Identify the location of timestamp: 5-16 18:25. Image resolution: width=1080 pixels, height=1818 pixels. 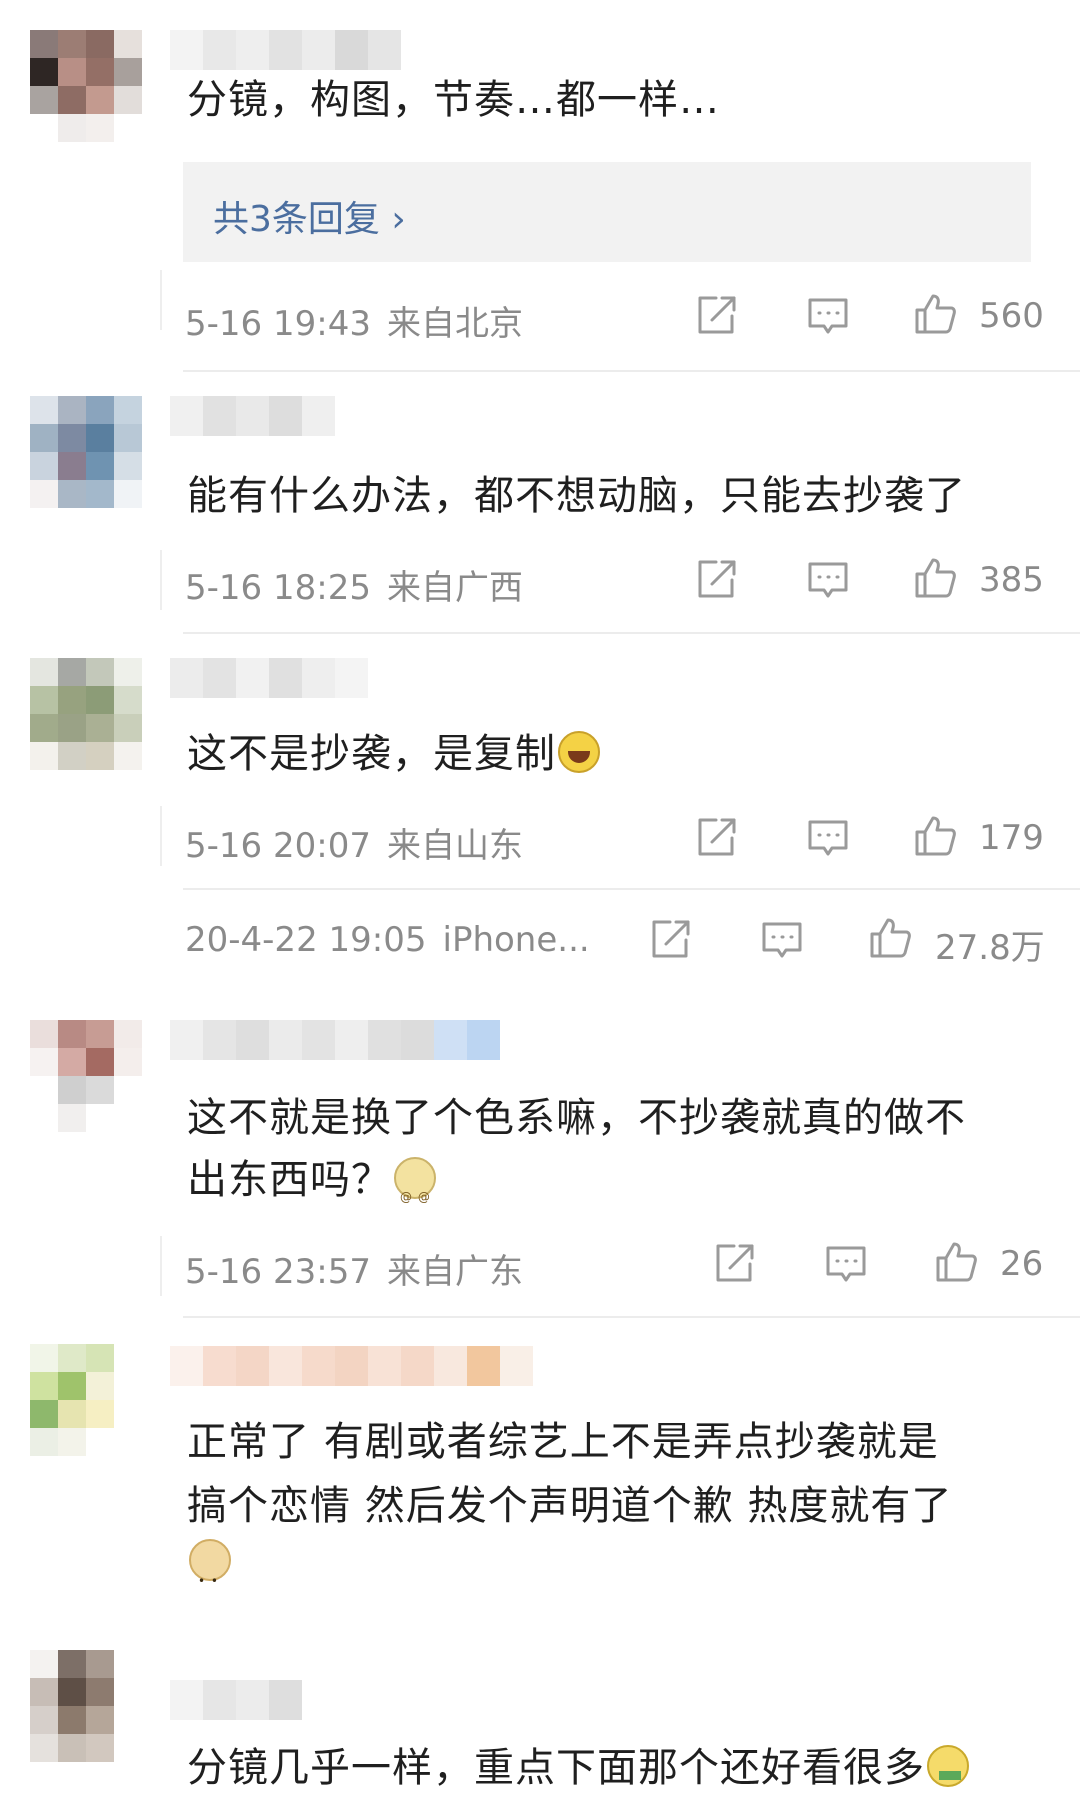
(278, 588).